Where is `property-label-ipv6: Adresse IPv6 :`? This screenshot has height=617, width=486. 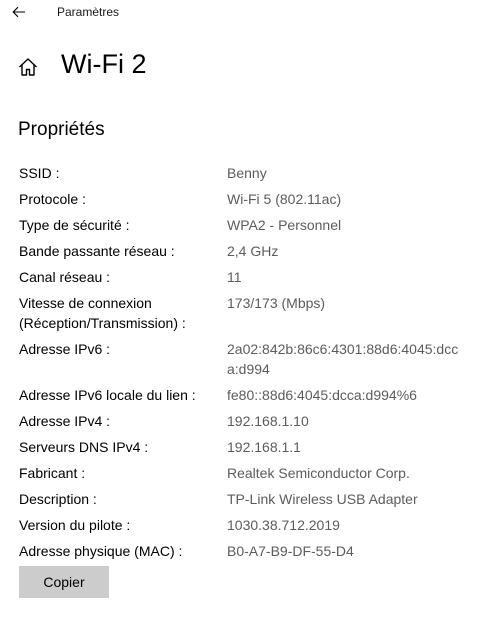 property-label-ipv6: Adresse IPv6 : is located at coordinates (65, 349).